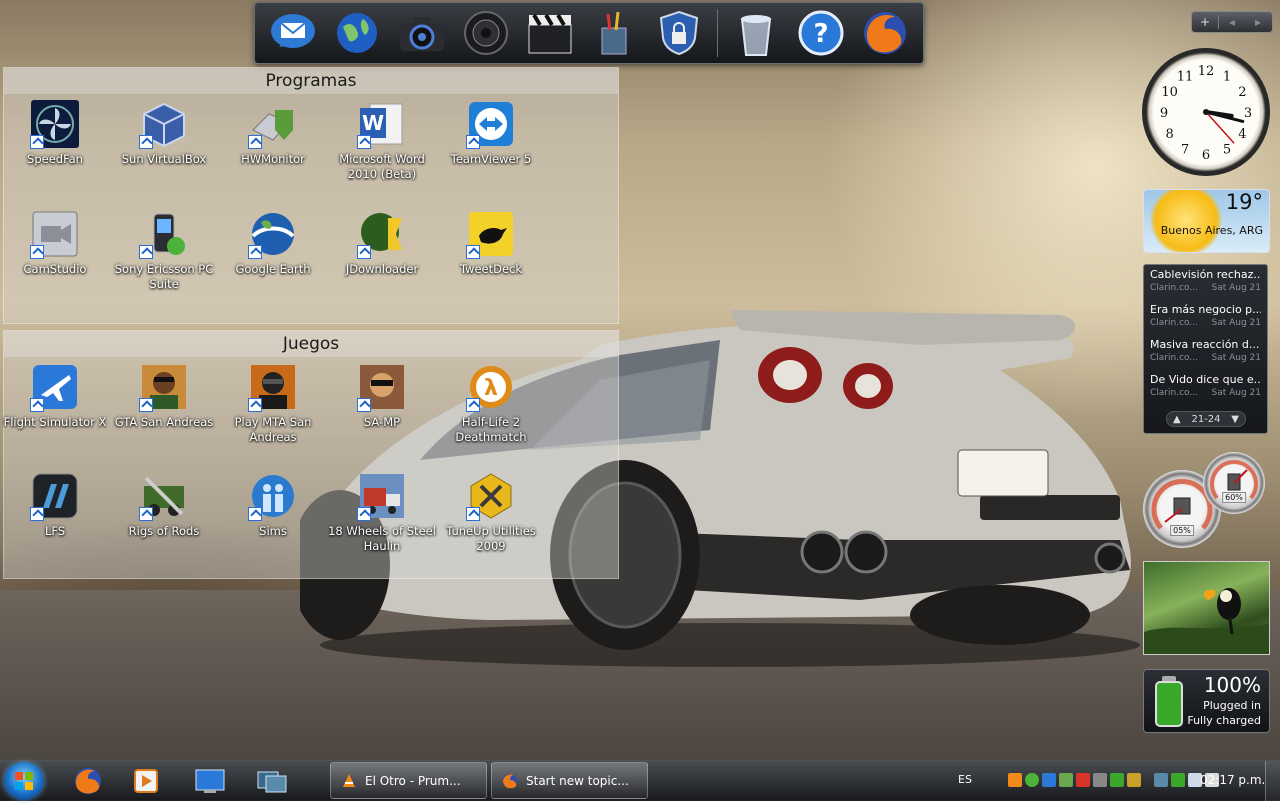 Image resolution: width=1280 pixels, height=804 pixels. What do you see at coordinates (272, 781) in the screenshot?
I see `quick-launch-switch-windows-icon` at bounding box center [272, 781].